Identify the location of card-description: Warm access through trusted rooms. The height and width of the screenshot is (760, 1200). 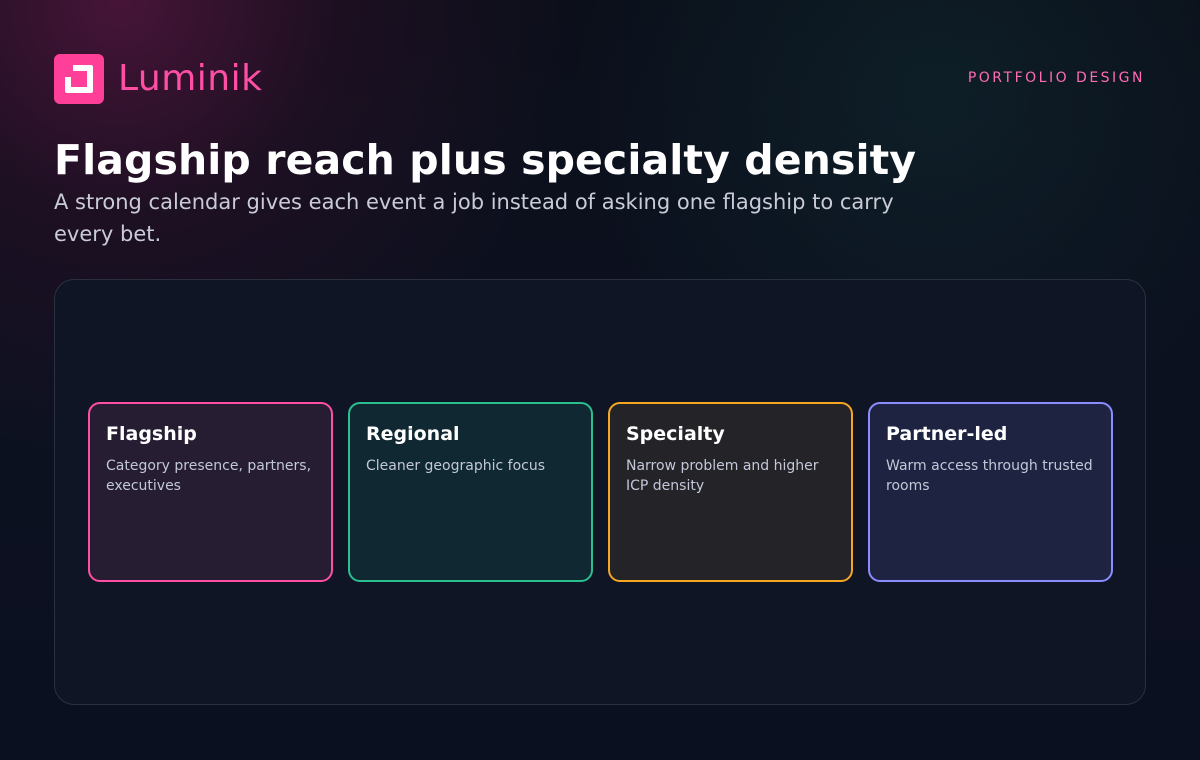
(989, 476).